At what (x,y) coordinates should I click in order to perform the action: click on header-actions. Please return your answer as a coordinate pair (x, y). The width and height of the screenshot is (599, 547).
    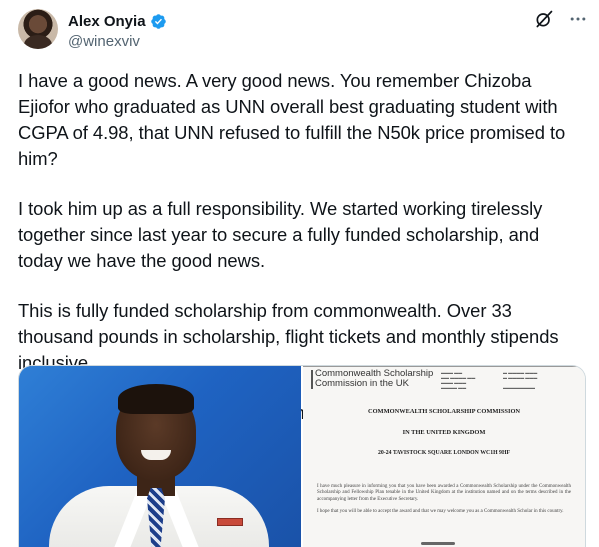
    Looking at the image, I should click on (561, 19).